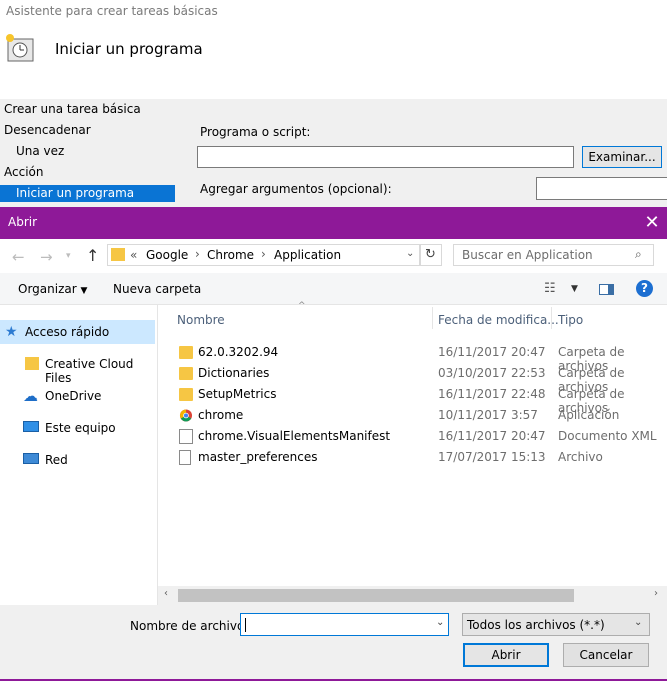  I want to click on nav-creative-cloud: Creative Cloud Files, so click(91, 371).